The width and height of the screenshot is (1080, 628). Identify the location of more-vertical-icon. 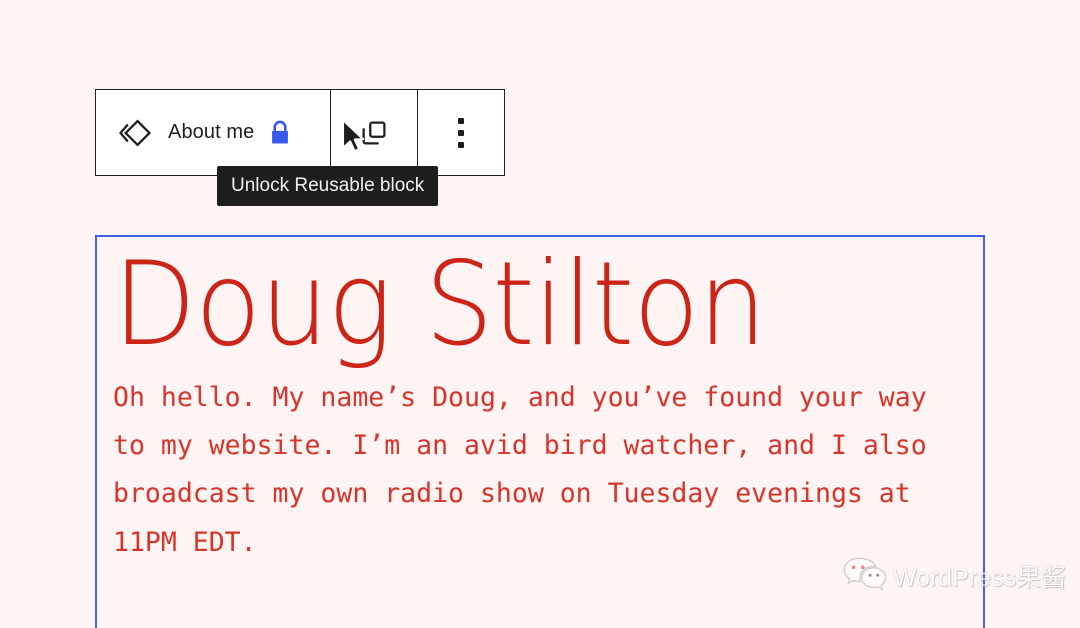
(461, 132).